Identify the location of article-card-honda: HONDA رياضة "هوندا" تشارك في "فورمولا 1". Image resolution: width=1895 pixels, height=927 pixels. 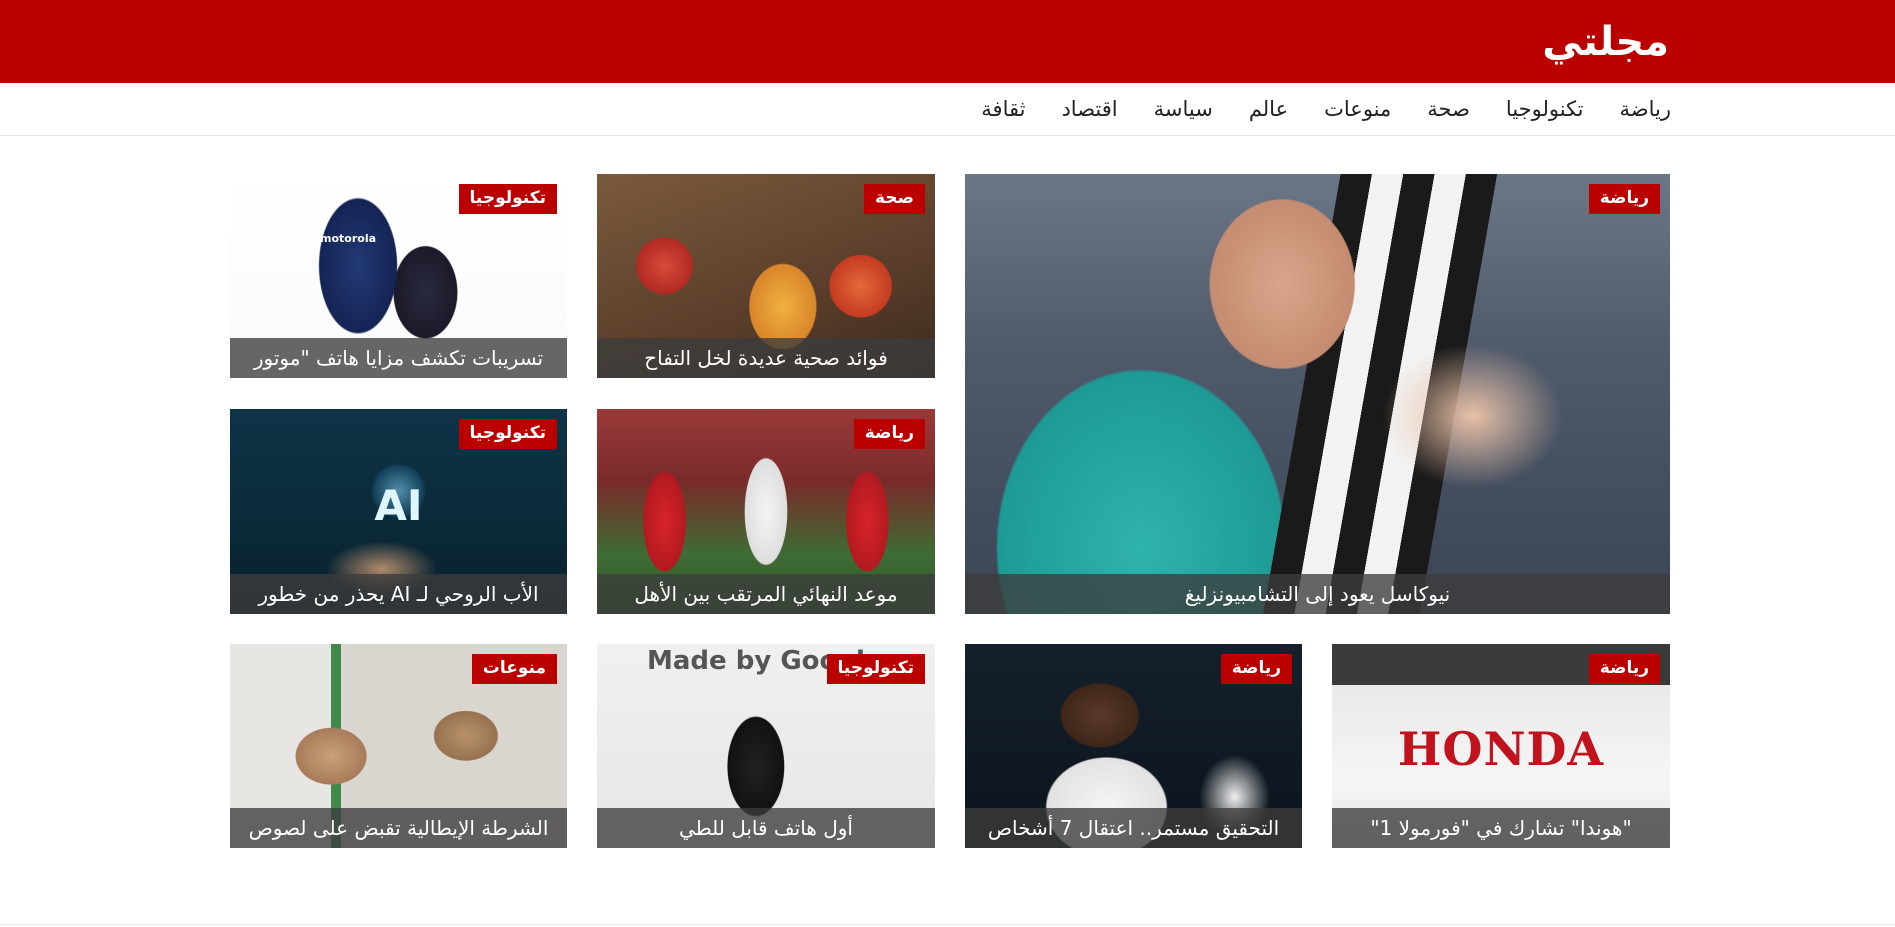
(1501, 746).